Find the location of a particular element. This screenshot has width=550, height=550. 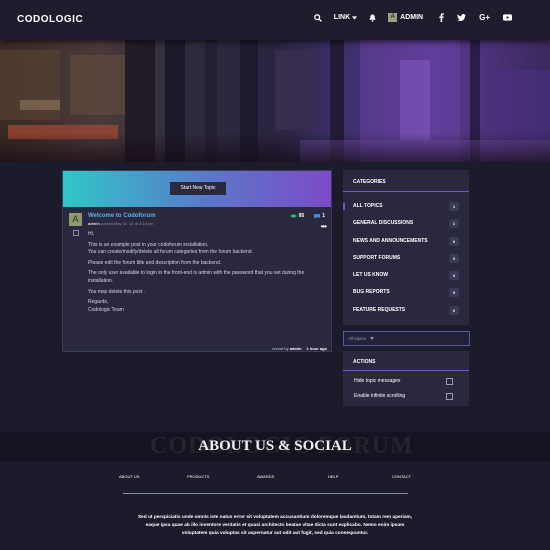

categories-title: CATEGORIES is located at coordinates (406, 181).